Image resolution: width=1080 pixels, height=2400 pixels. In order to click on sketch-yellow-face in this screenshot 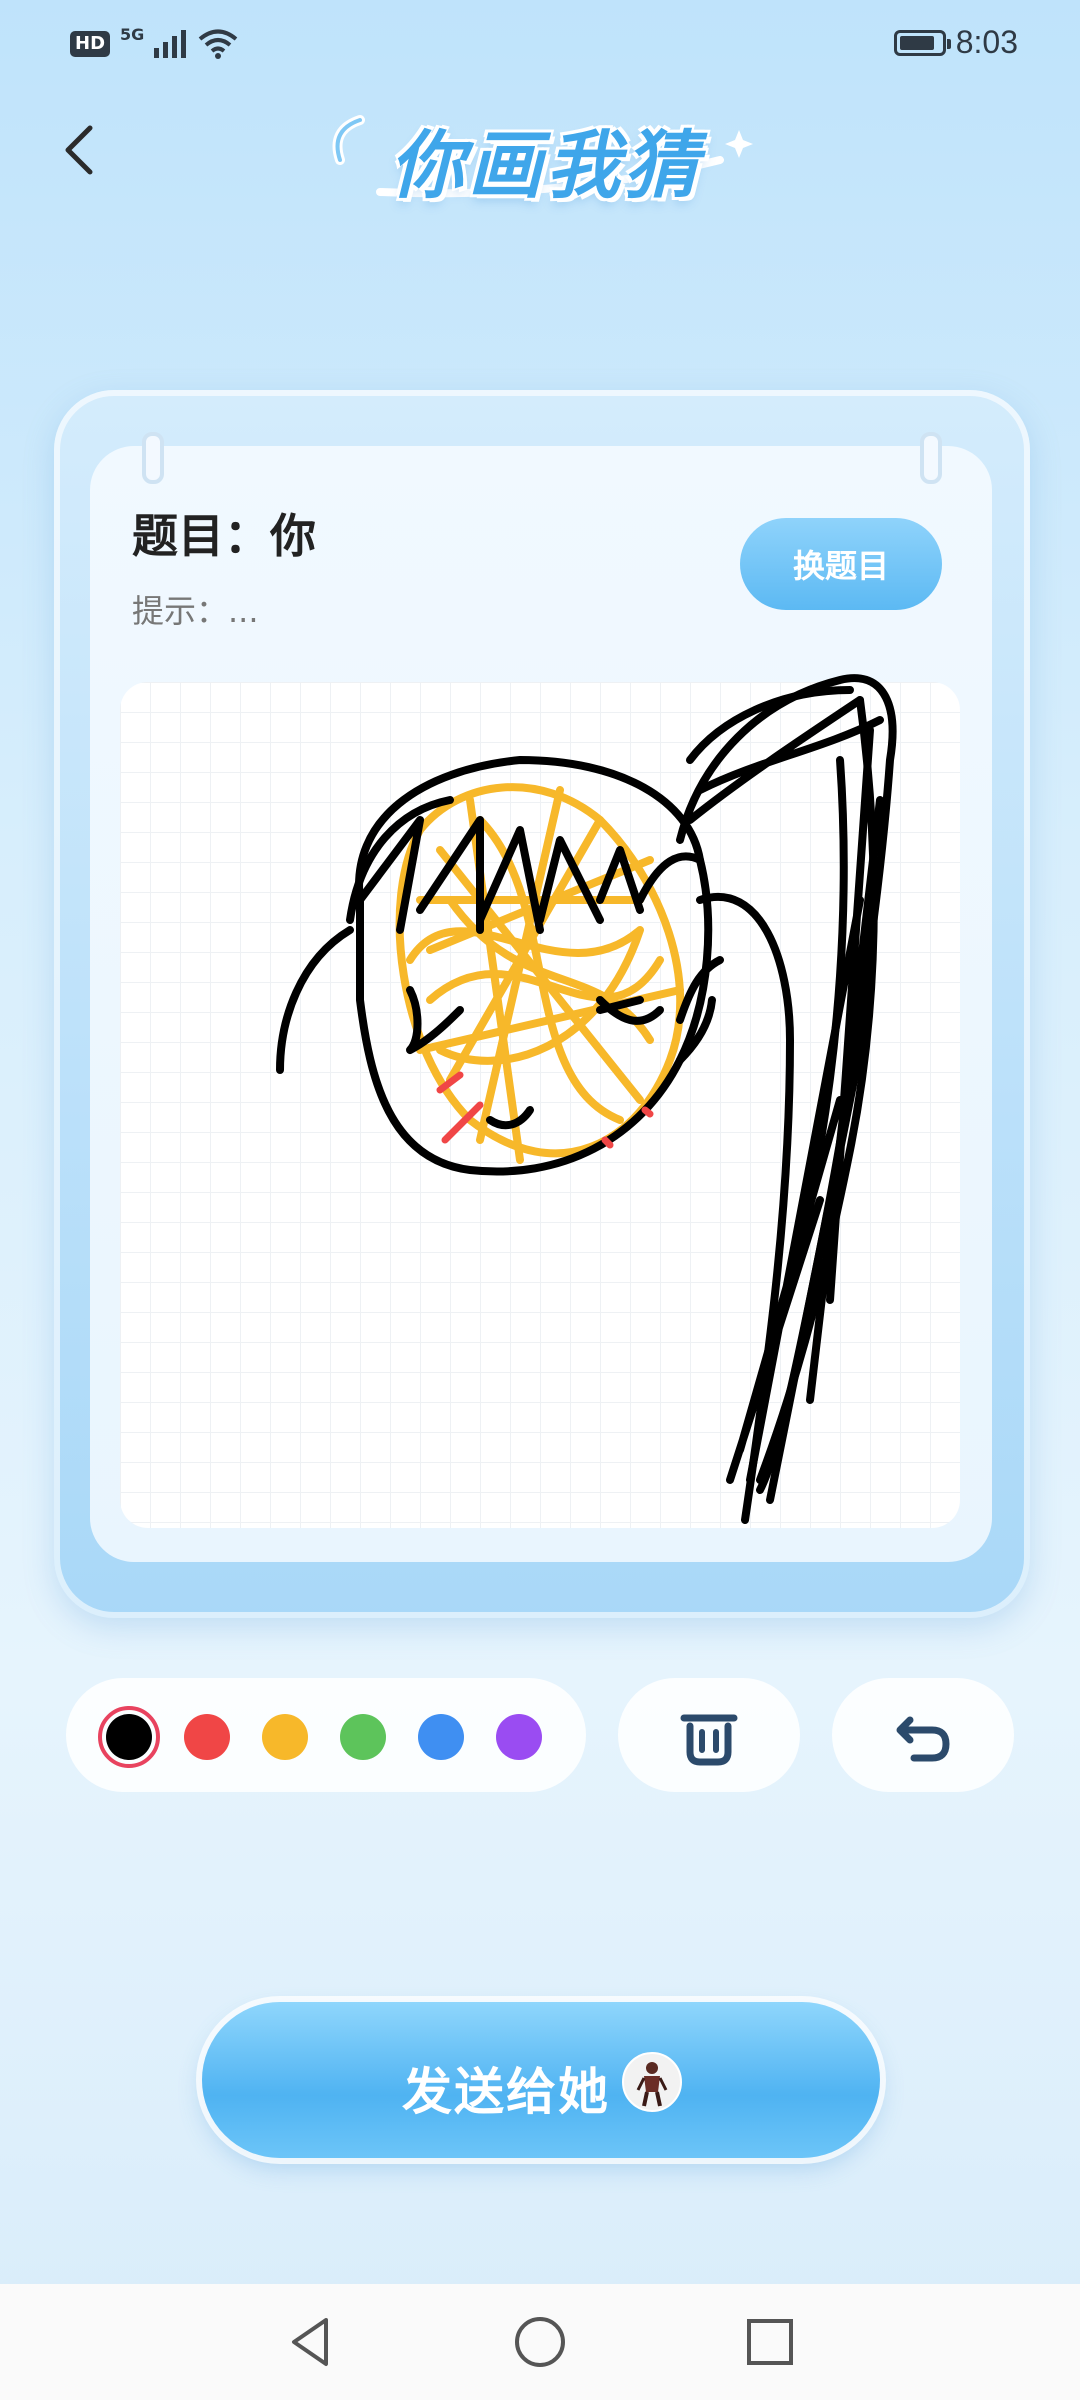, I will do `click(540, 973)`.